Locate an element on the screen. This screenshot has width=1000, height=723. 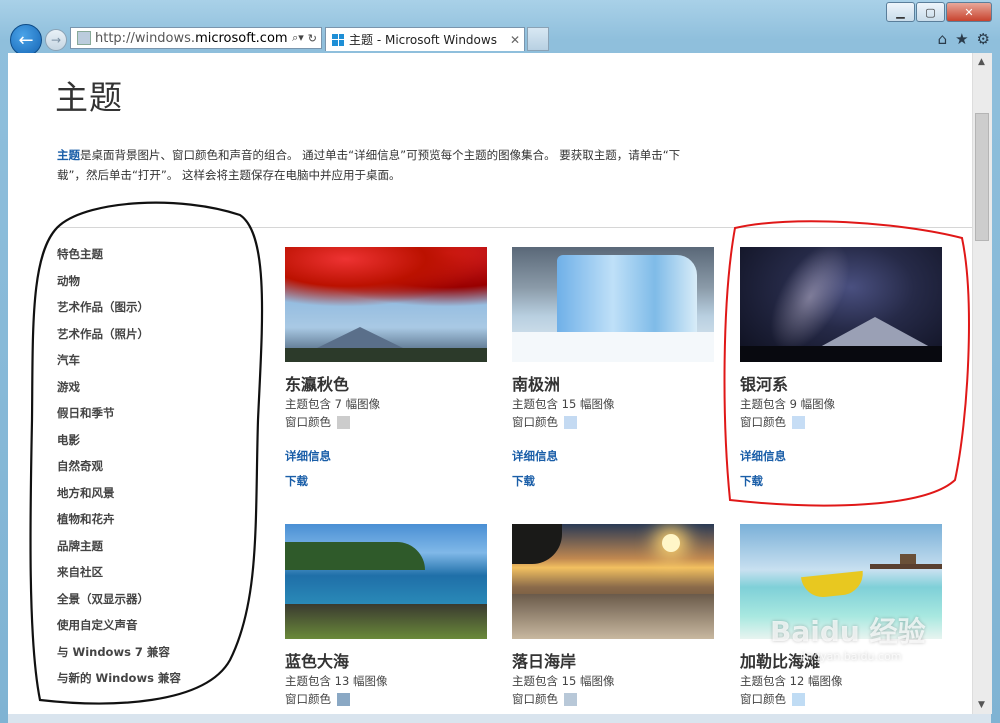
scroll-up-icon: ▲ is located at coordinates (981, 62).